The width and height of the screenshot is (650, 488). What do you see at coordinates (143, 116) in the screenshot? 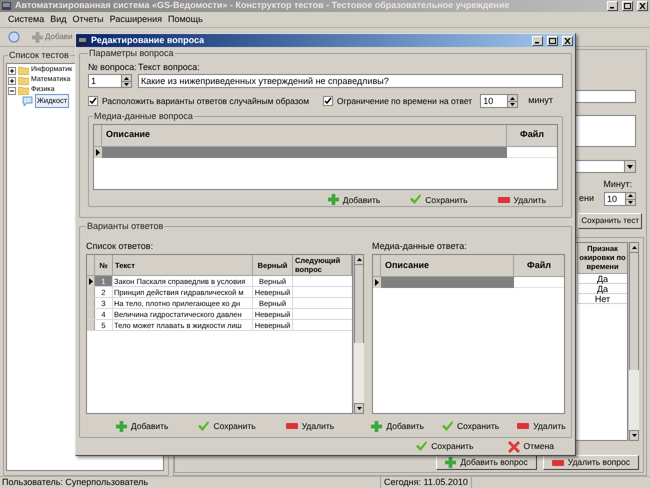
I see `group-title: Медиа-данные вопроса` at bounding box center [143, 116].